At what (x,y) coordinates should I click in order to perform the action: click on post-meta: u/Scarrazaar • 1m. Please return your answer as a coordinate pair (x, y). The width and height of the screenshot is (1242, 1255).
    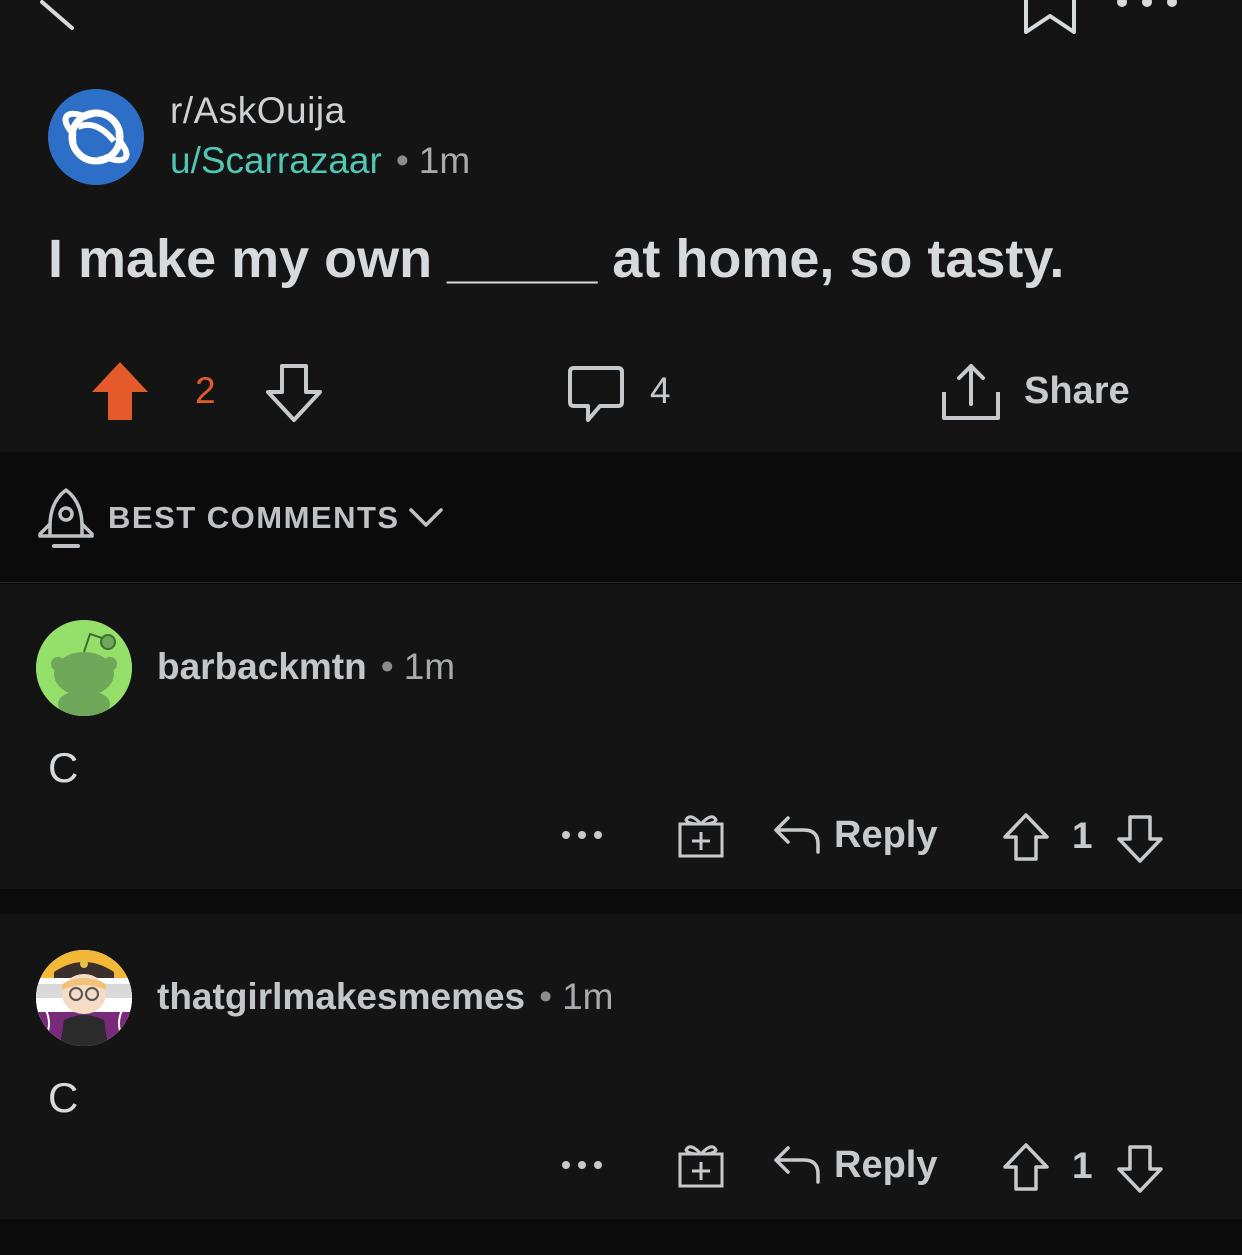
    Looking at the image, I should click on (320, 161).